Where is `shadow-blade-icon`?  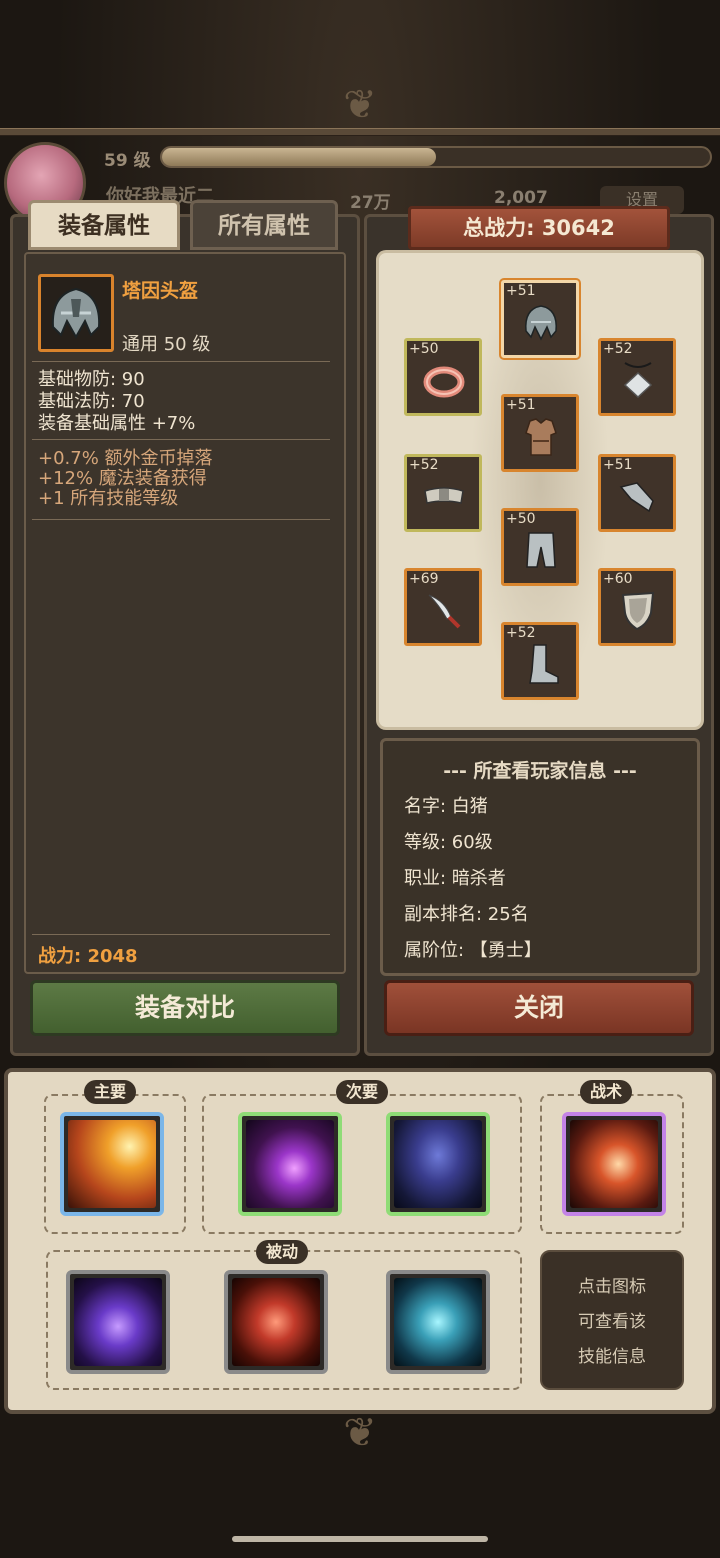
shadow-blade-icon is located at coordinates (290, 1164).